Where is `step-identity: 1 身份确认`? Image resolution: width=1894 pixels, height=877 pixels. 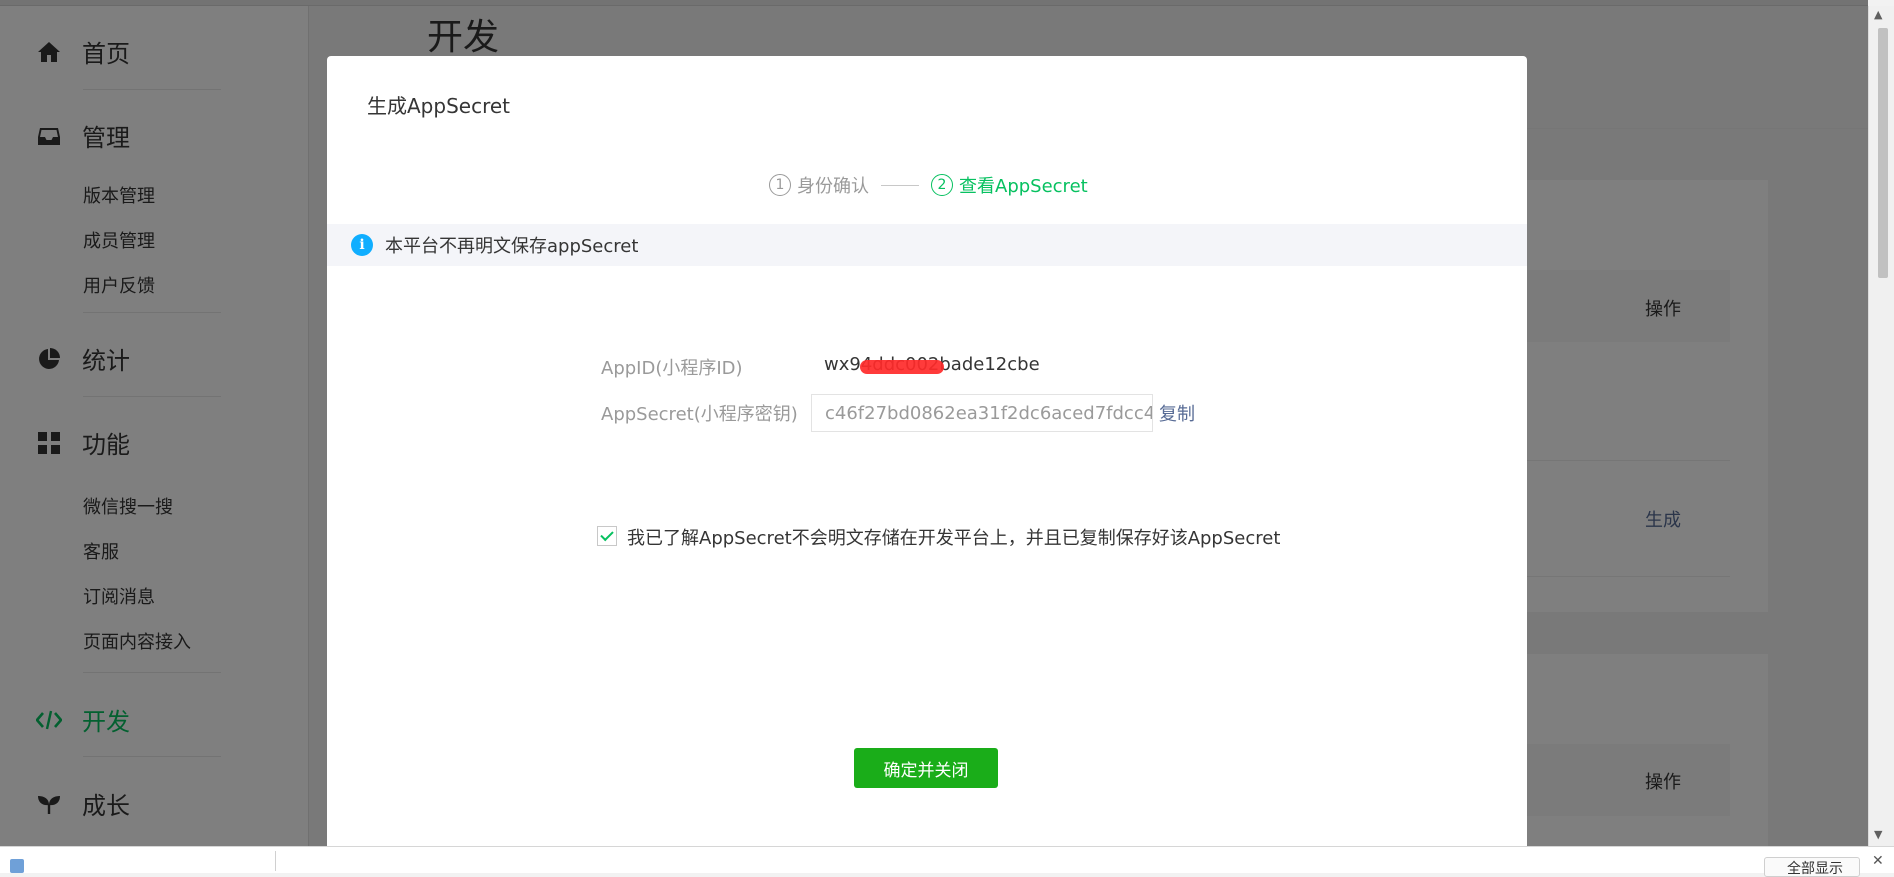
step-identity: 1 身份确认 is located at coordinates (819, 185).